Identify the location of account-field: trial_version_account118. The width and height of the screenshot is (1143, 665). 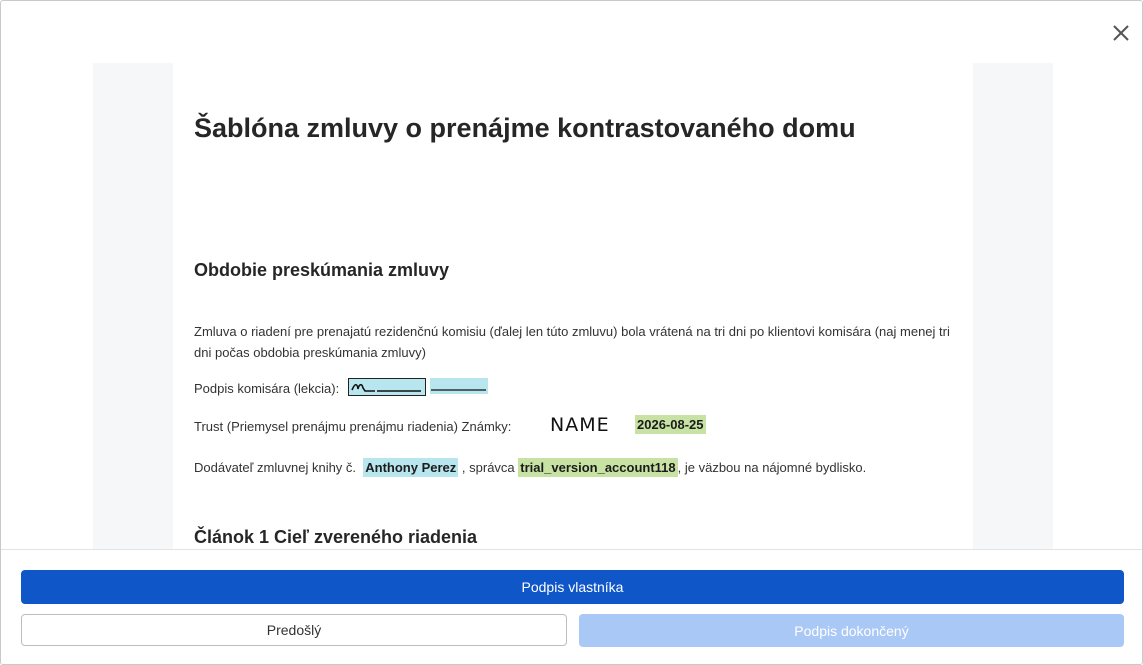
(598, 467).